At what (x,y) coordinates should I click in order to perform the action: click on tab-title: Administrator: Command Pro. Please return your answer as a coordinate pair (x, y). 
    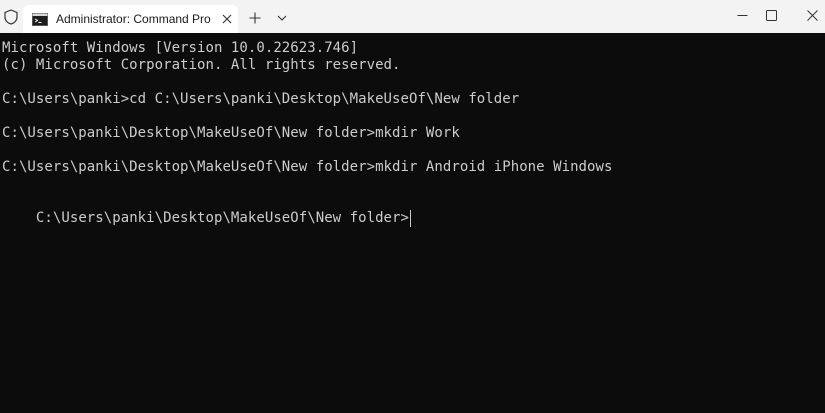
    Looking at the image, I should click on (133, 19).